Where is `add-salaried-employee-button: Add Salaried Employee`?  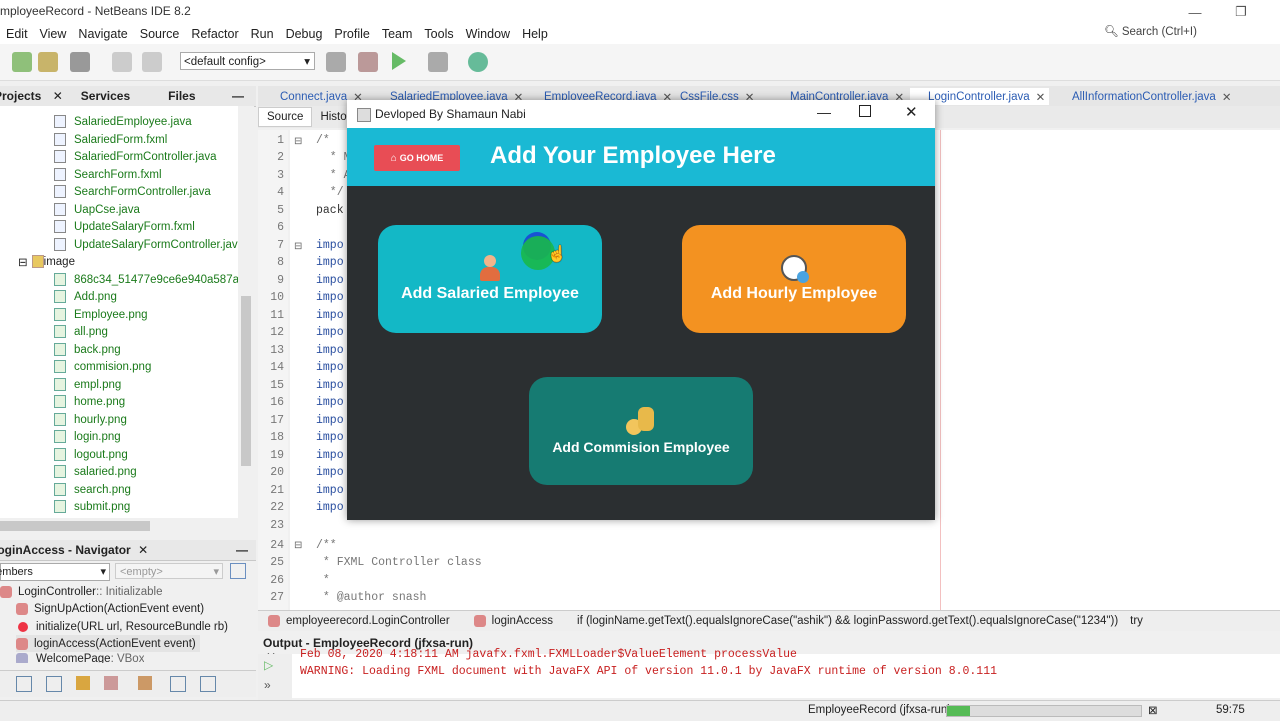
add-salaried-employee-button: Add Salaried Employee is located at coordinates (490, 279).